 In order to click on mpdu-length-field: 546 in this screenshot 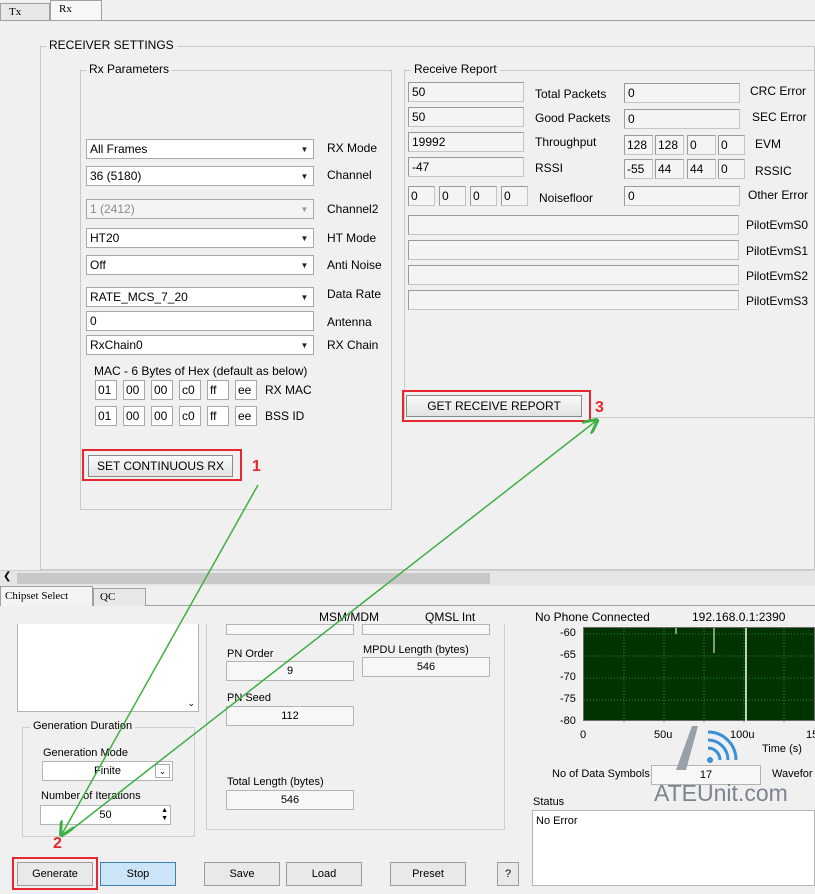, I will do `click(426, 667)`.